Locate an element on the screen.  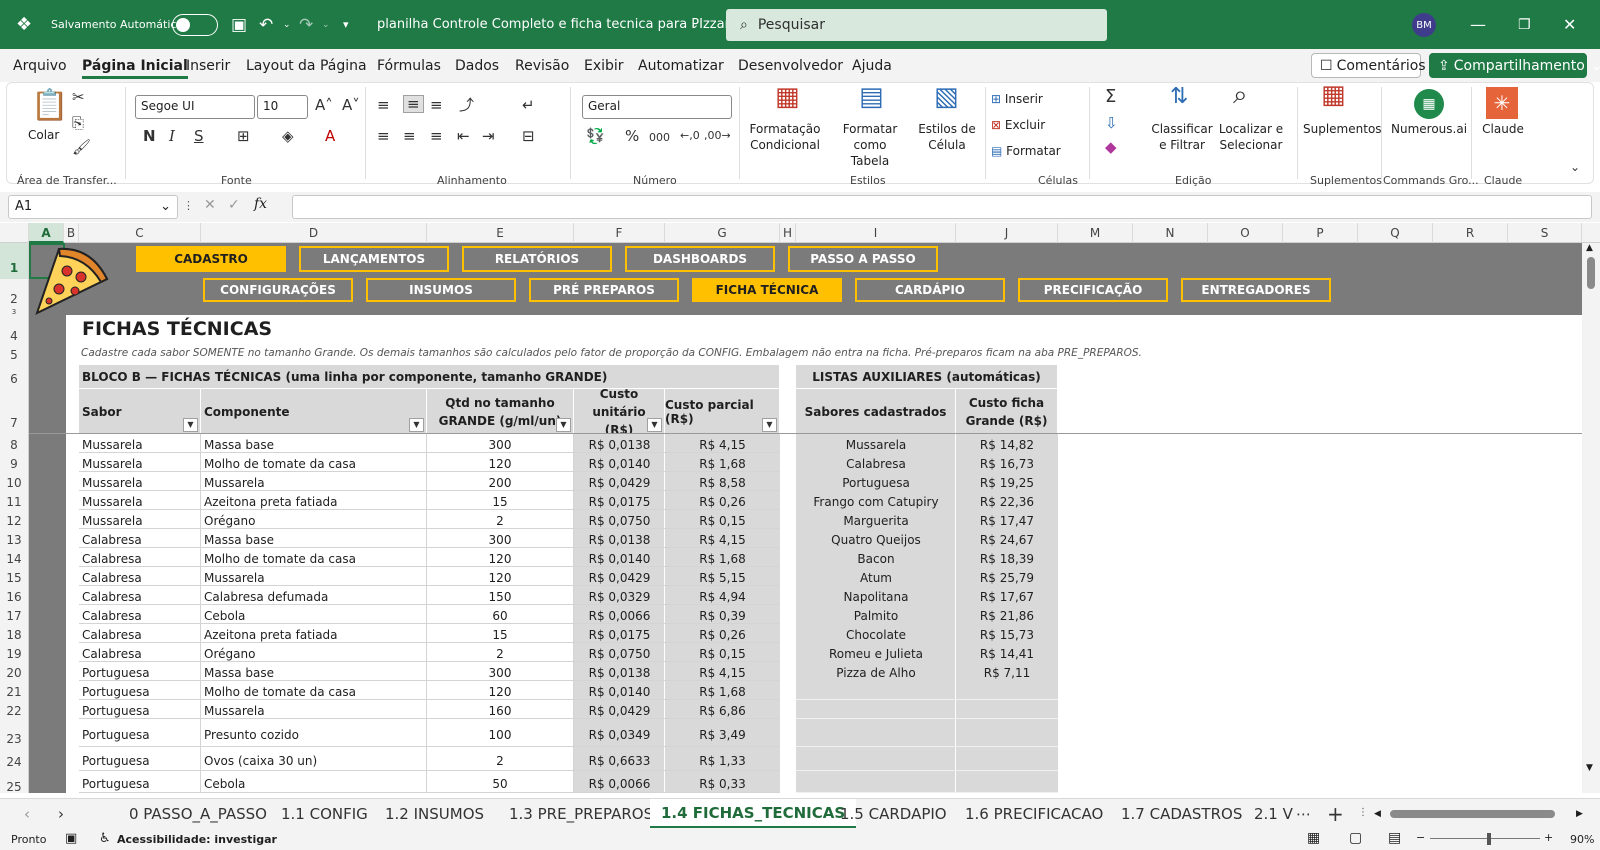
sort-filter-label: Classificar e Filtrar is located at coordinates (1182, 137).